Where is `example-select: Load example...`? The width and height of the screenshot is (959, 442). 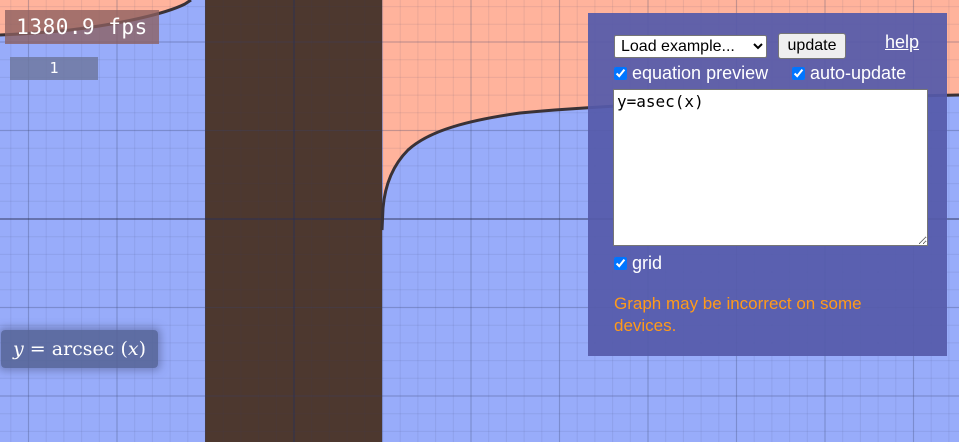 example-select: Load example... is located at coordinates (690, 46).